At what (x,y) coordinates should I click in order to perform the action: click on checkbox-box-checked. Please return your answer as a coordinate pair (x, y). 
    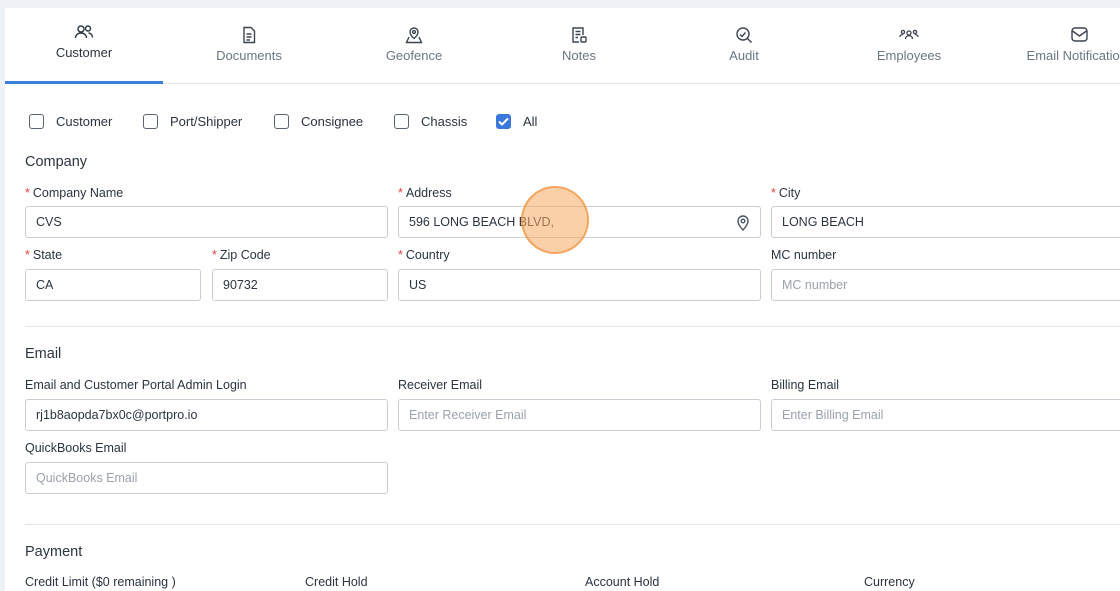
    Looking at the image, I should click on (503, 121).